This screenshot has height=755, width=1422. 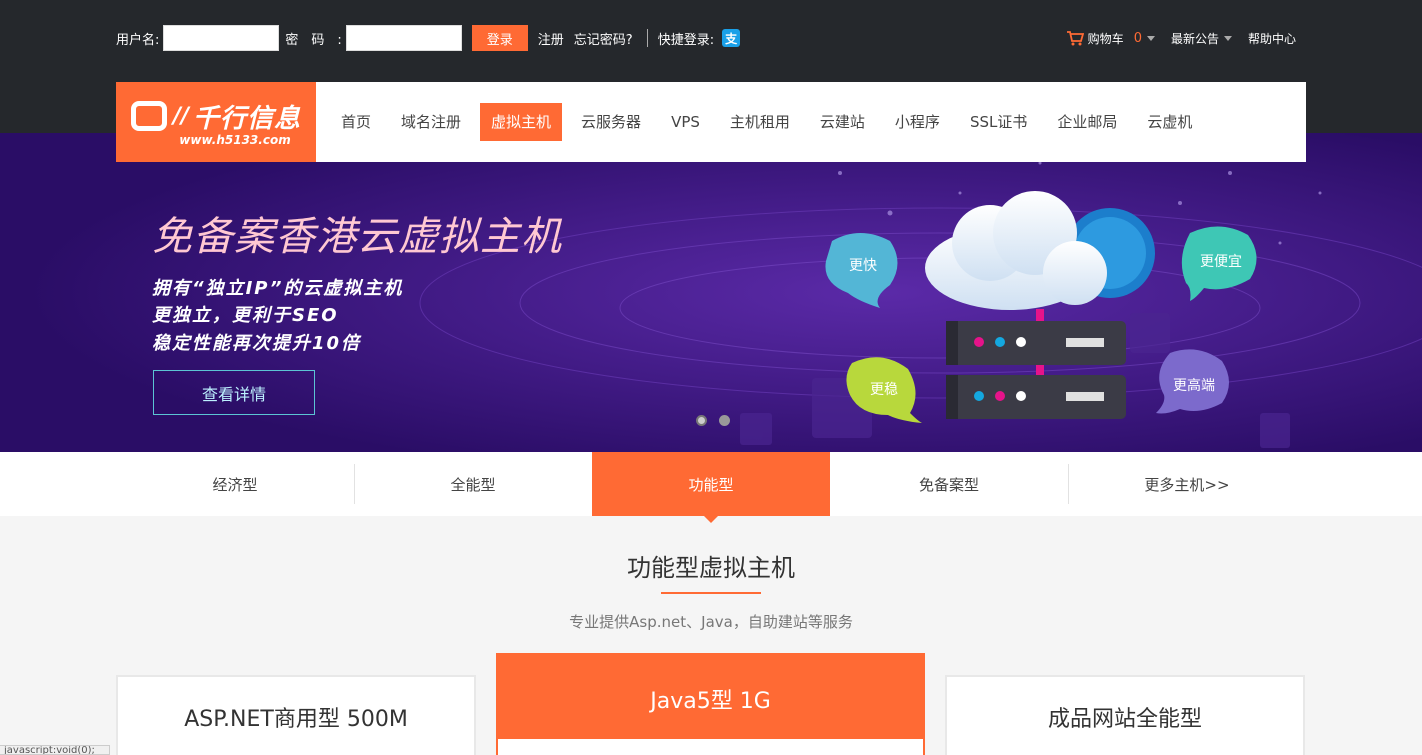 What do you see at coordinates (357, 237) in the screenshot?
I see `banner-title: 免备案香港云虚拟主机` at bounding box center [357, 237].